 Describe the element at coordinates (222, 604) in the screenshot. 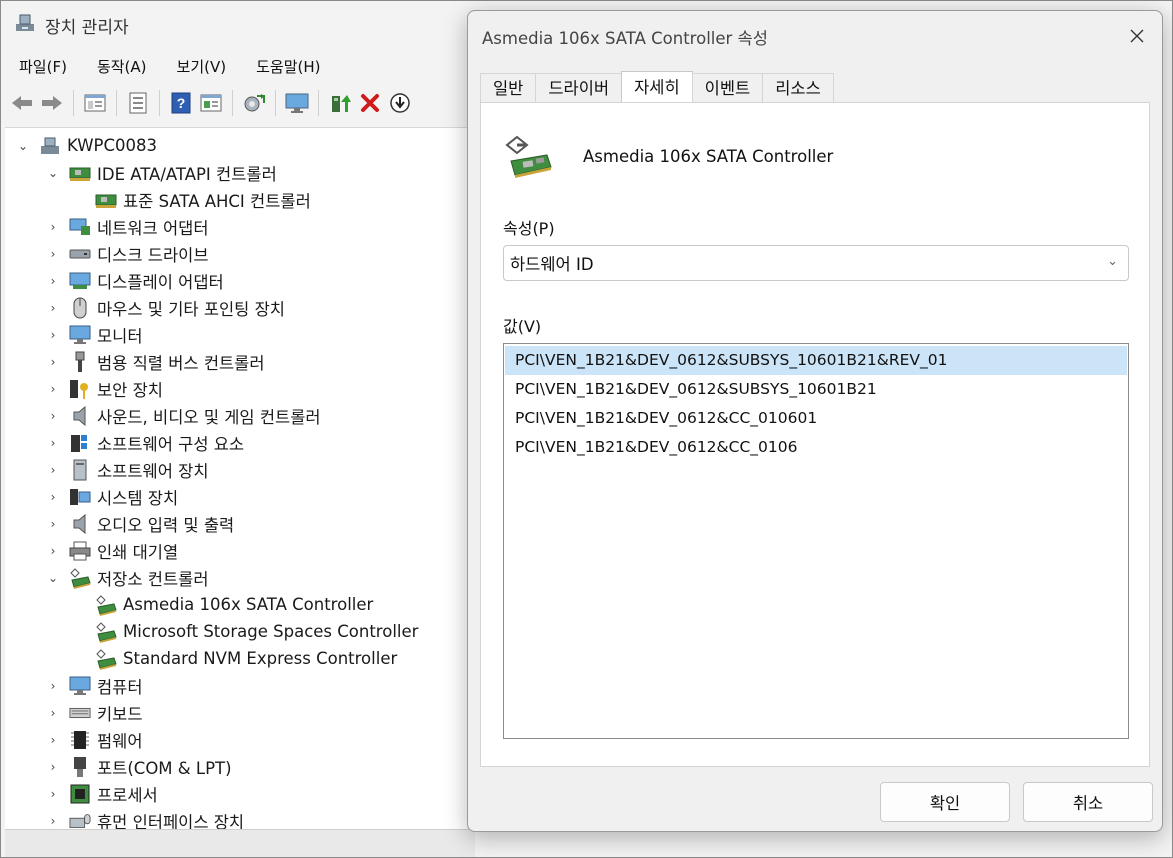

I see `tree-item: Asmedia 106x SATA Controller` at that location.